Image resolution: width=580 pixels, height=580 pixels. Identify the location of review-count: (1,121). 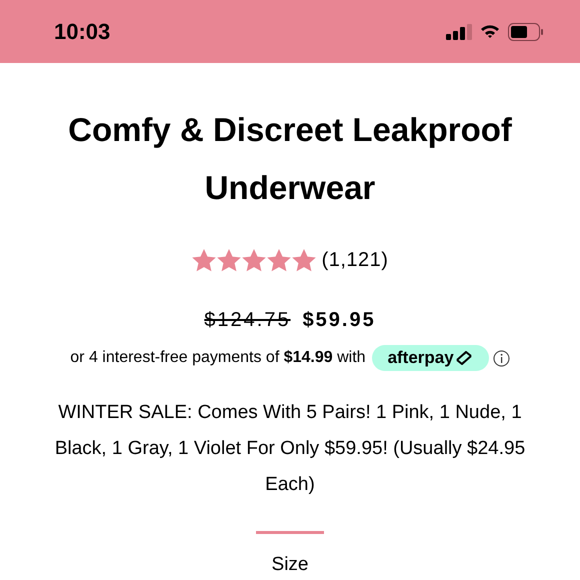
(355, 260).